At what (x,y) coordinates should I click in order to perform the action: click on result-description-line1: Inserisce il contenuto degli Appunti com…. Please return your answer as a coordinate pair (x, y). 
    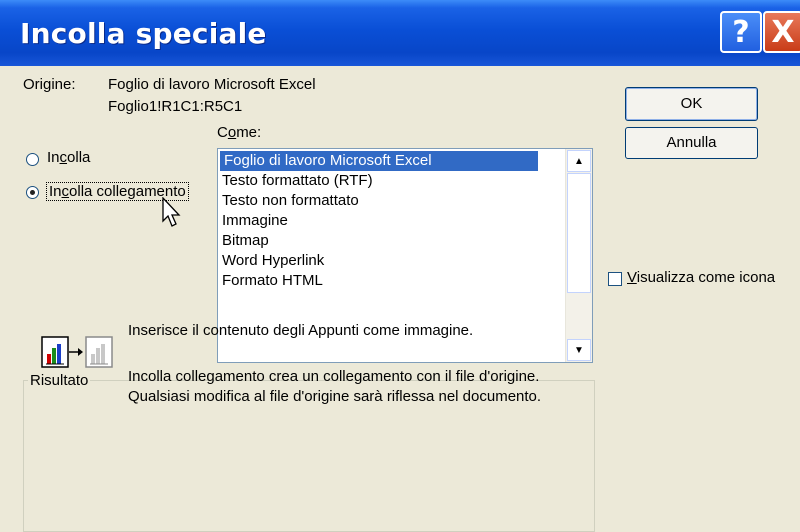
    Looking at the image, I should click on (301, 330).